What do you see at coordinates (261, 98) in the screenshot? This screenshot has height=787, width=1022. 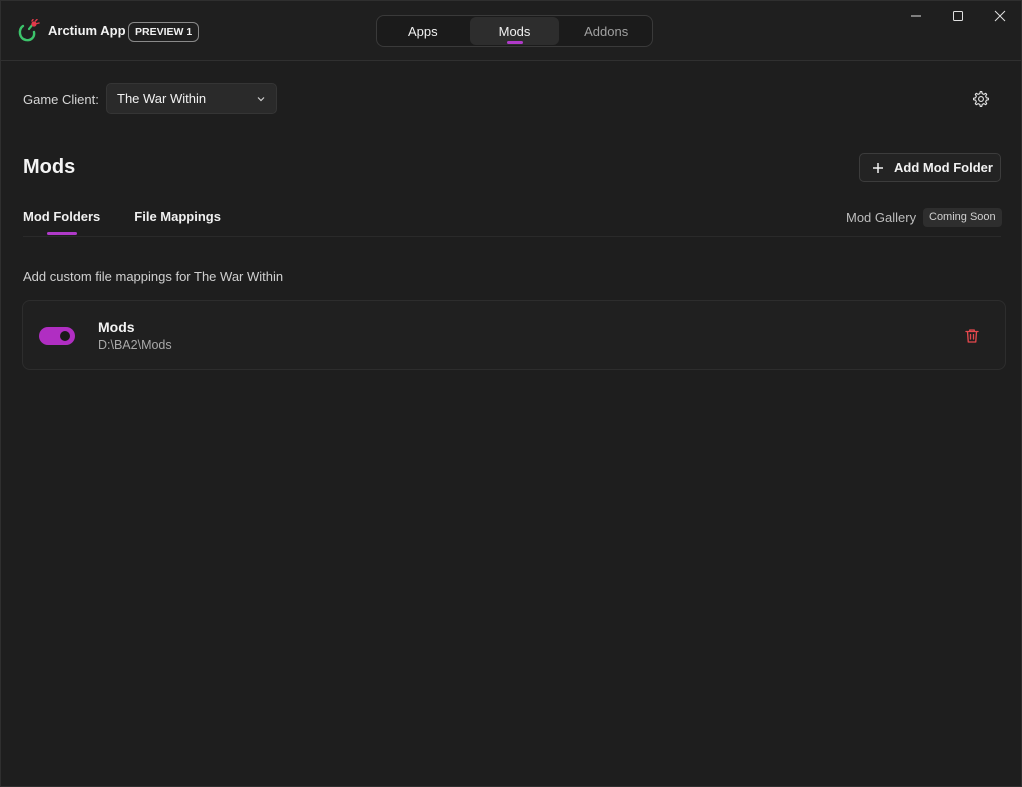 I see `chevron-down-icon` at bounding box center [261, 98].